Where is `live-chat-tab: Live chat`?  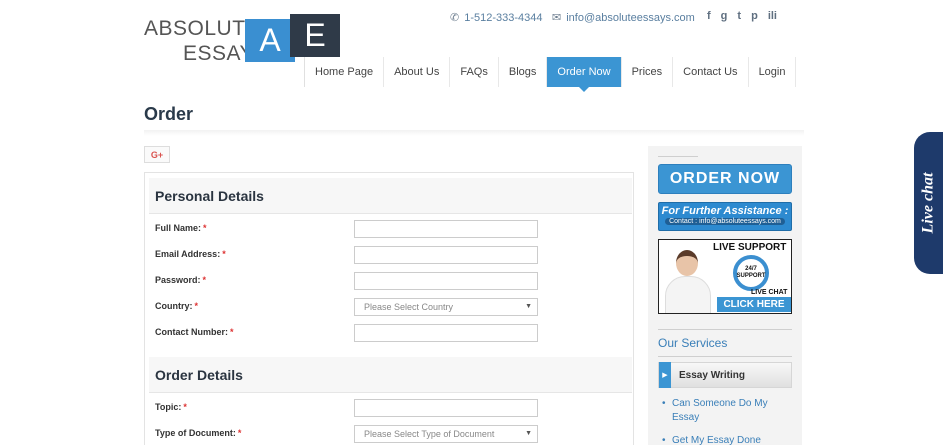
live-chat-tab: Live chat is located at coordinates (928, 203).